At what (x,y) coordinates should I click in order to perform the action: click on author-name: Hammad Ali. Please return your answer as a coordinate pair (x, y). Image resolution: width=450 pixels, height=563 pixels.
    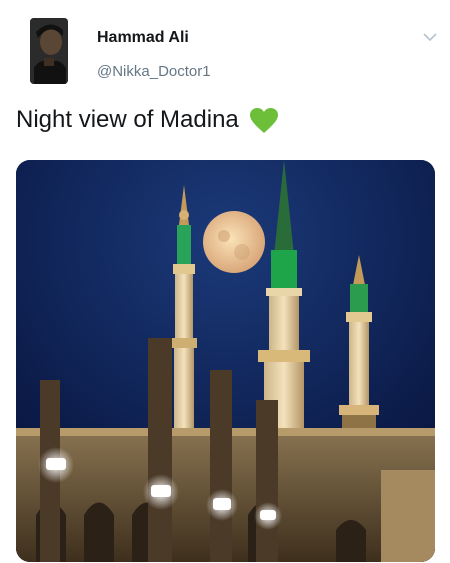
    Looking at the image, I should click on (143, 38).